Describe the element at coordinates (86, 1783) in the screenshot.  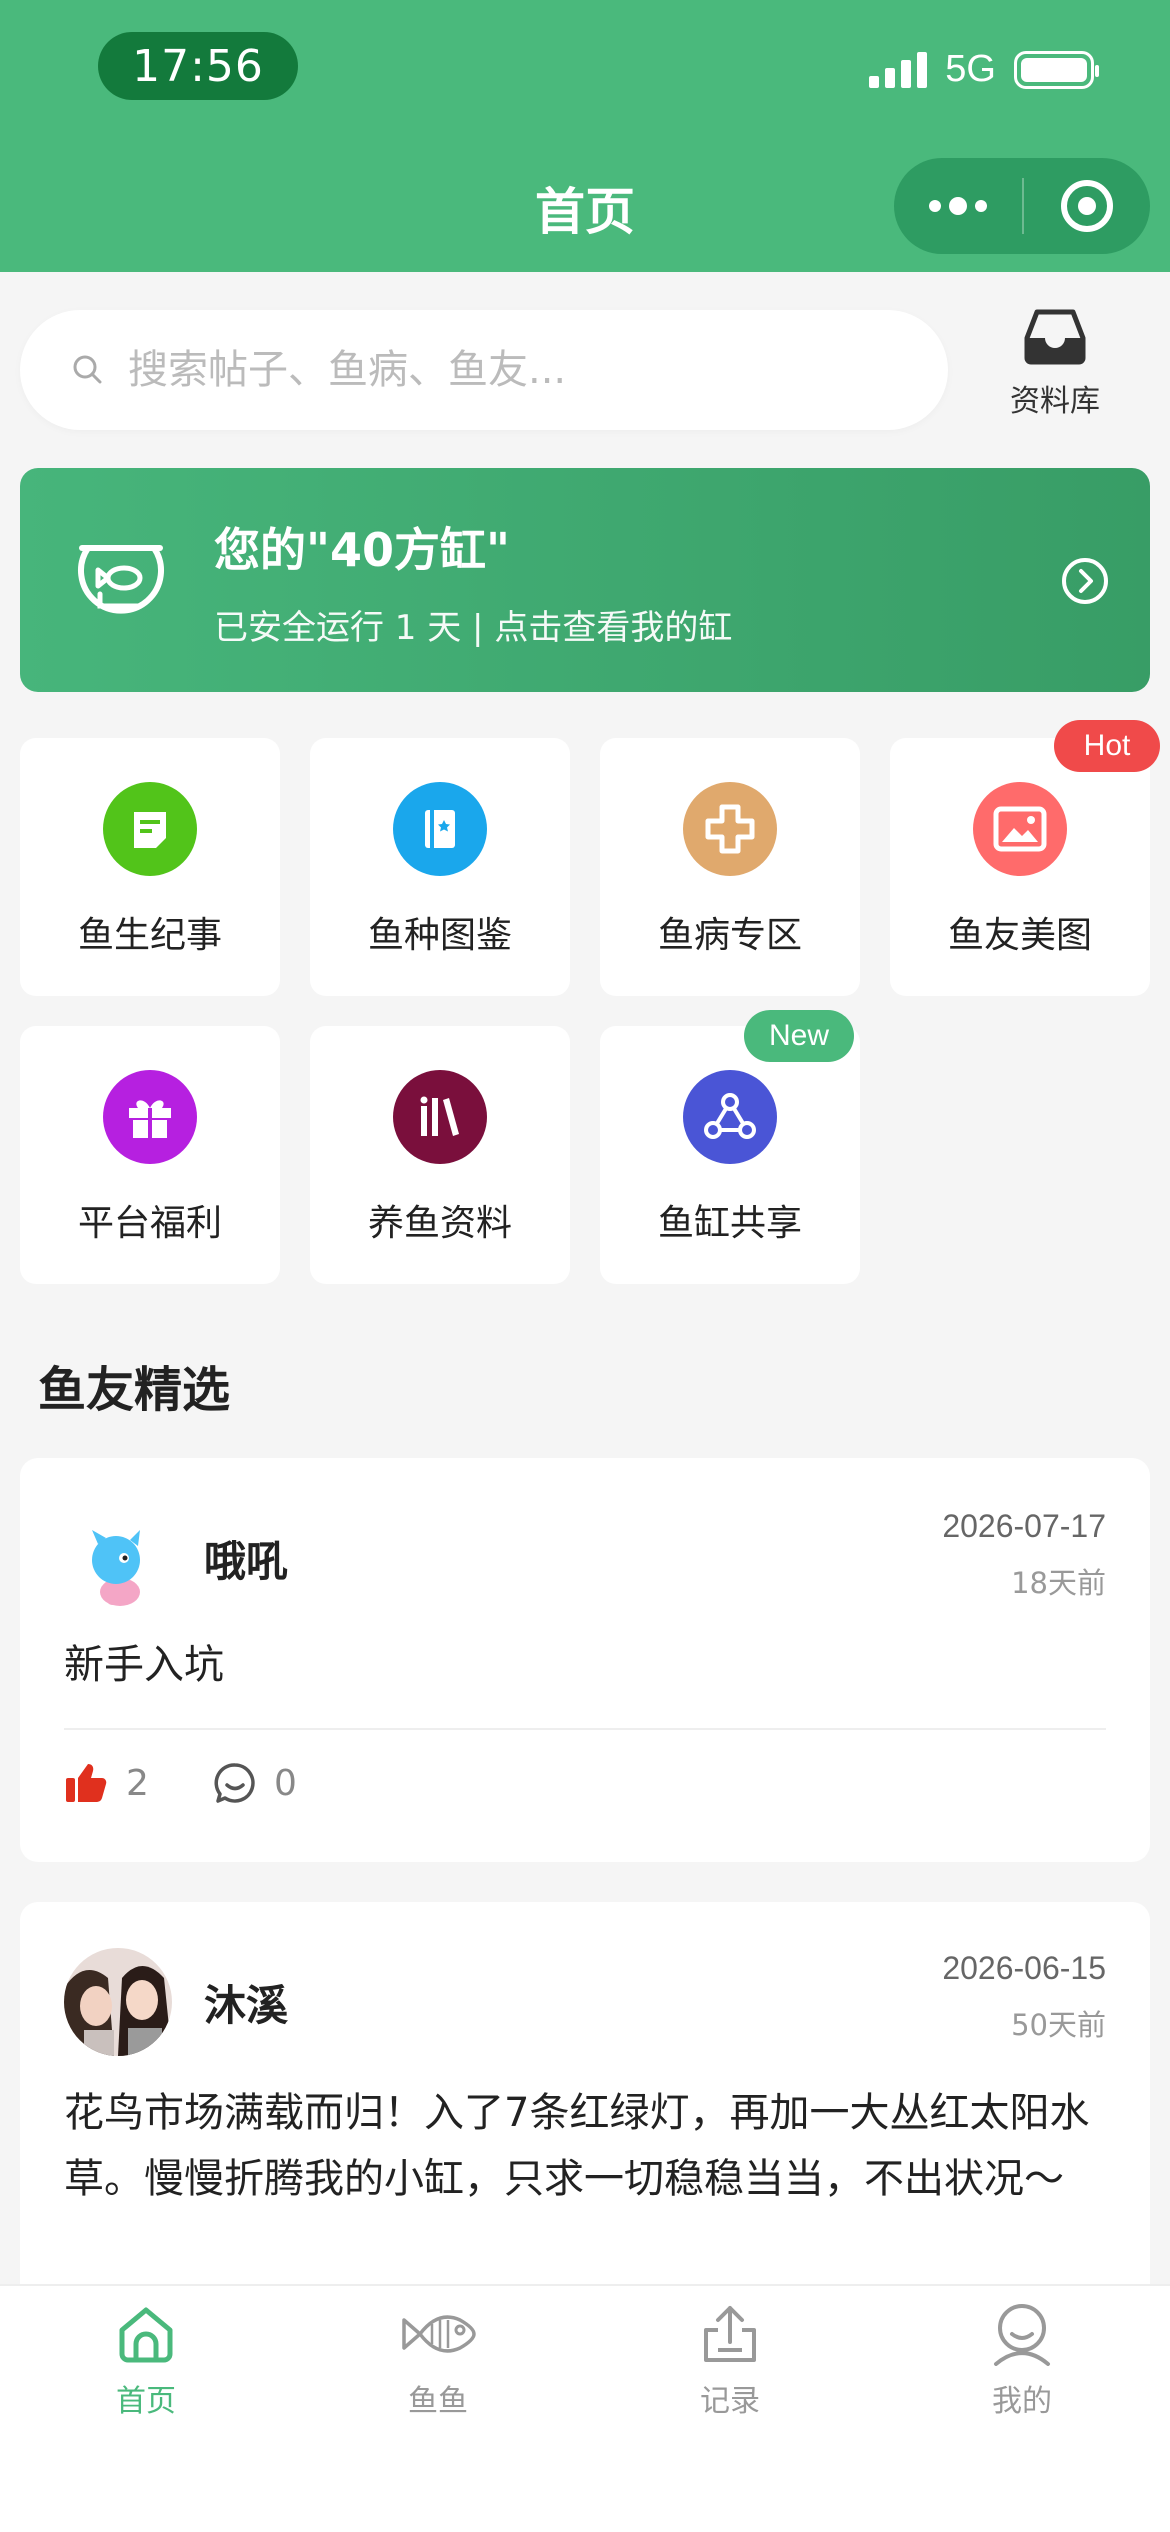
I see `thumbs-up-icon` at that location.